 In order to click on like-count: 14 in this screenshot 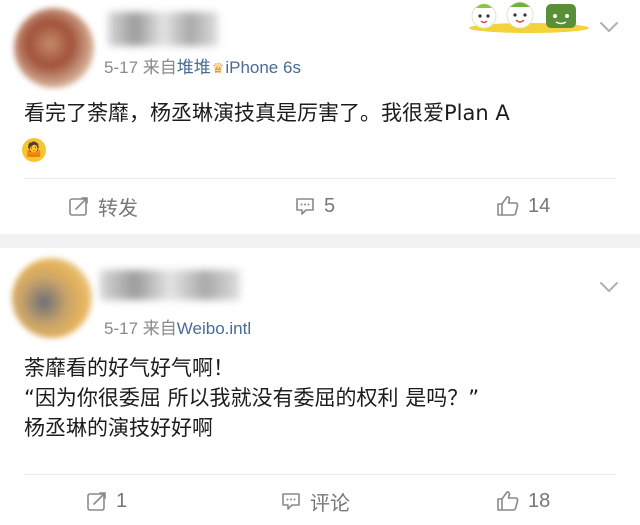, I will do `click(539, 205)`.